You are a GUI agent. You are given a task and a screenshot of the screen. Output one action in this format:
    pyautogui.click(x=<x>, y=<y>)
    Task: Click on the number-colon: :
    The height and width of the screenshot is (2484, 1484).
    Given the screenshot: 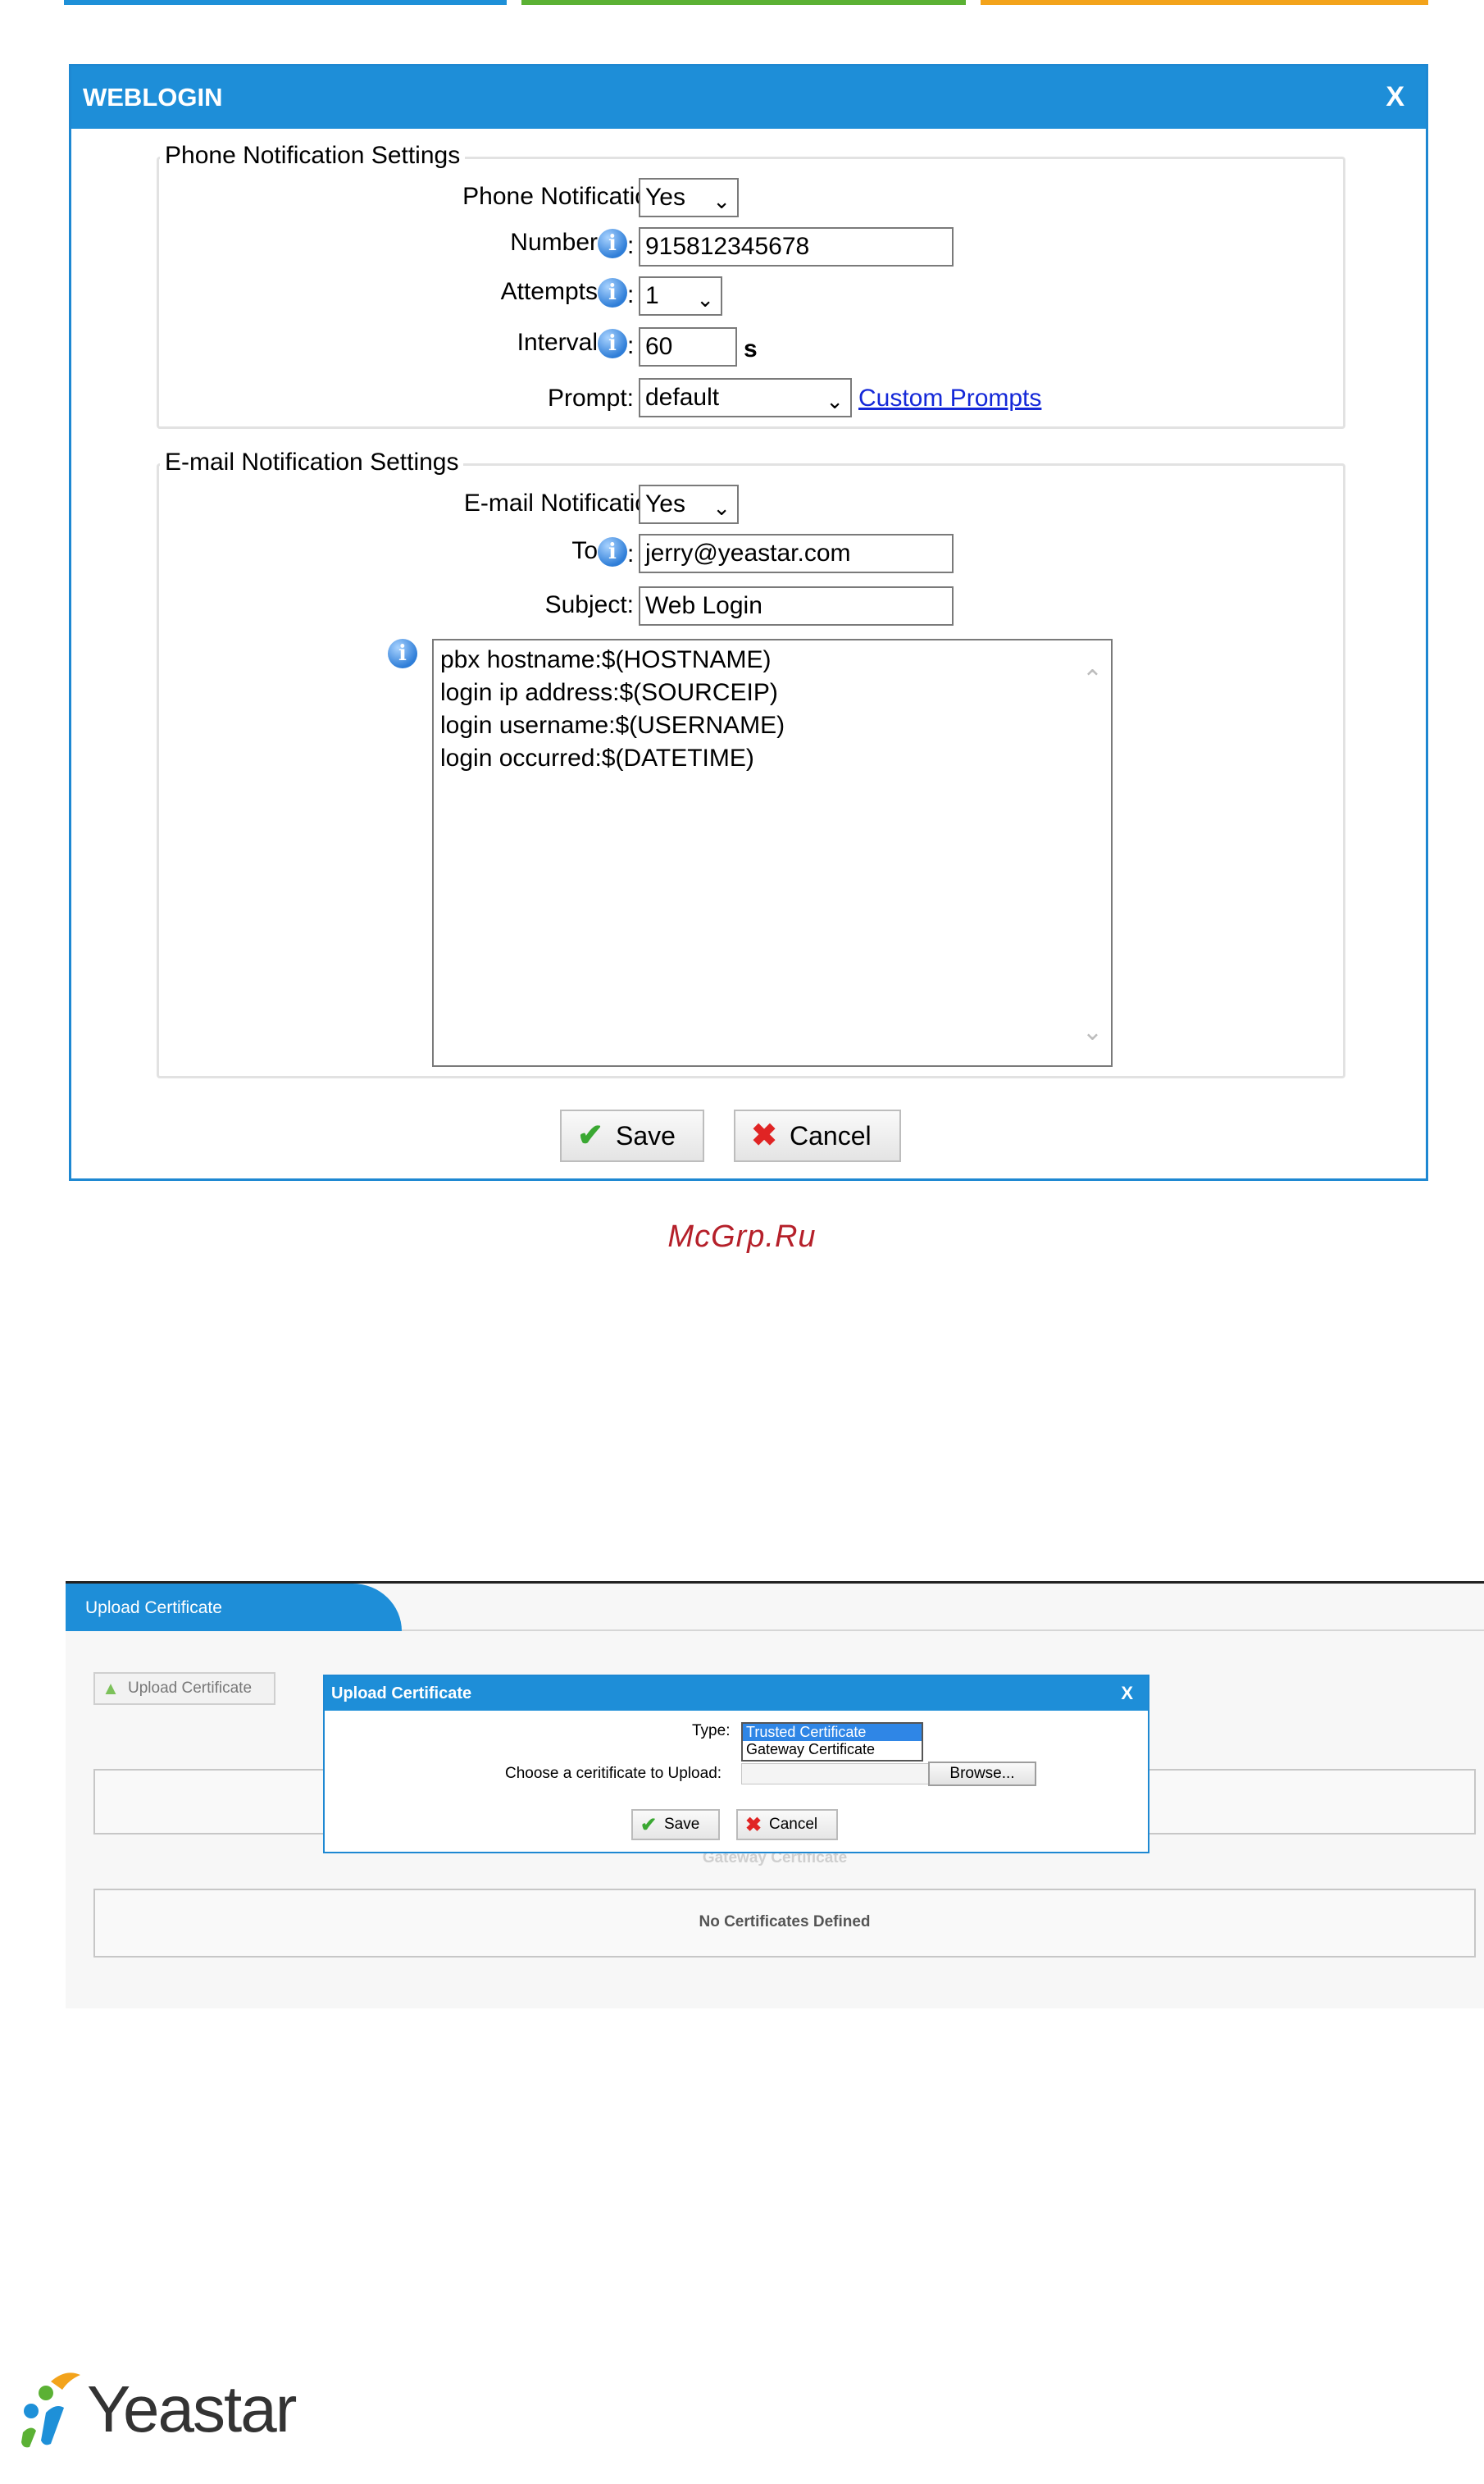 What is the action you would take?
    pyautogui.click(x=631, y=245)
    